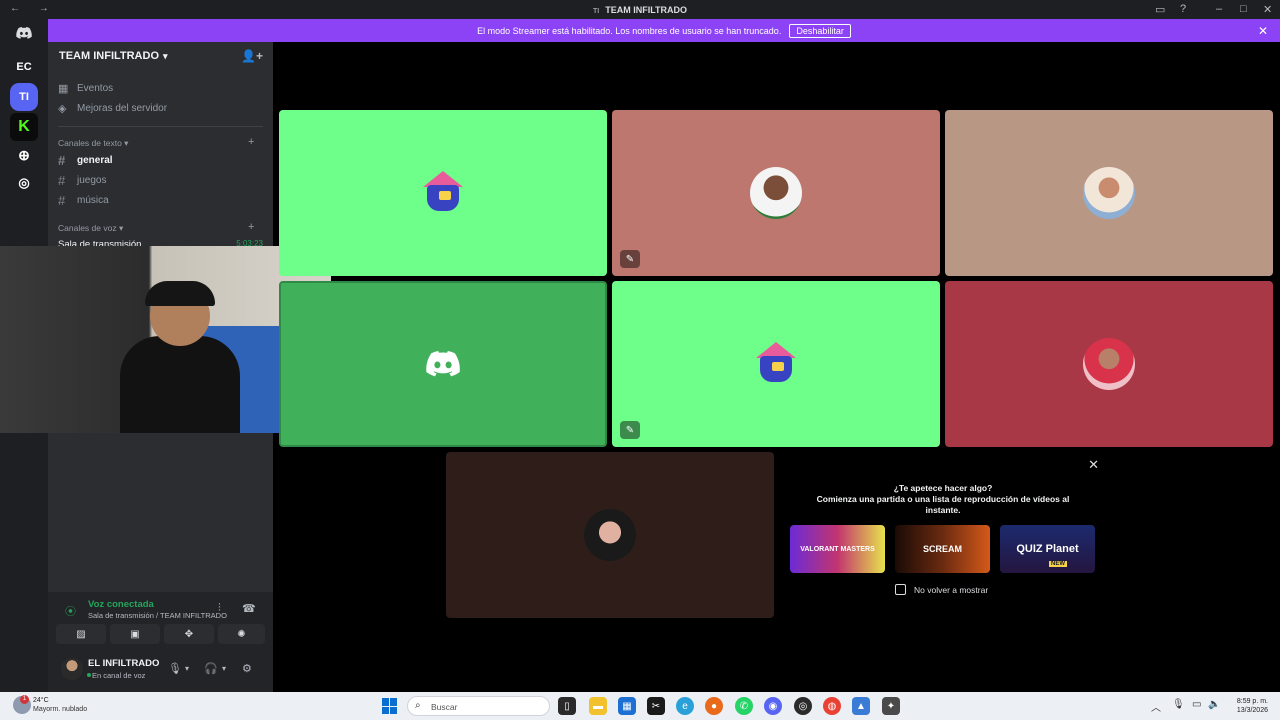  What do you see at coordinates (165, 55) in the screenshot?
I see `chevron-down-icon: ▾` at bounding box center [165, 55].